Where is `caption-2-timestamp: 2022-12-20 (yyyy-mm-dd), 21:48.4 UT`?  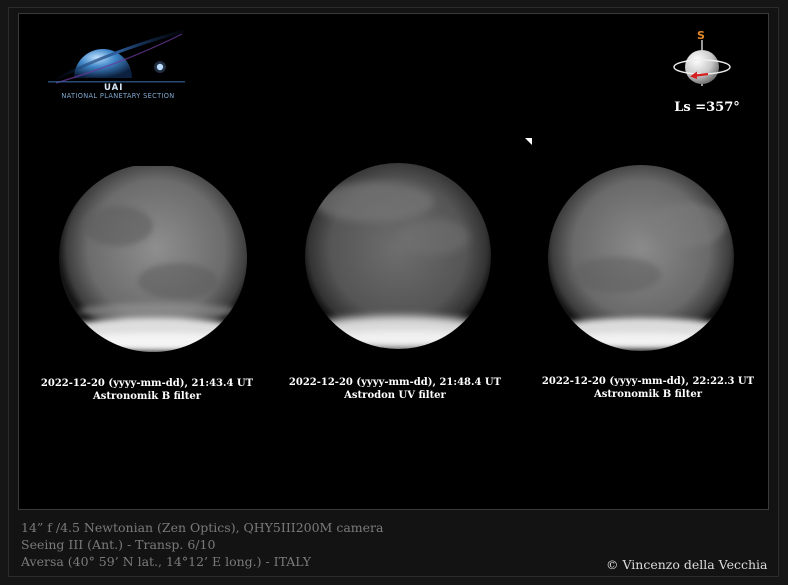 caption-2-timestamp: 2022-12-20 (yyyy-mm-dd), 21:48.4 UT is located at coordinates (395, 382).